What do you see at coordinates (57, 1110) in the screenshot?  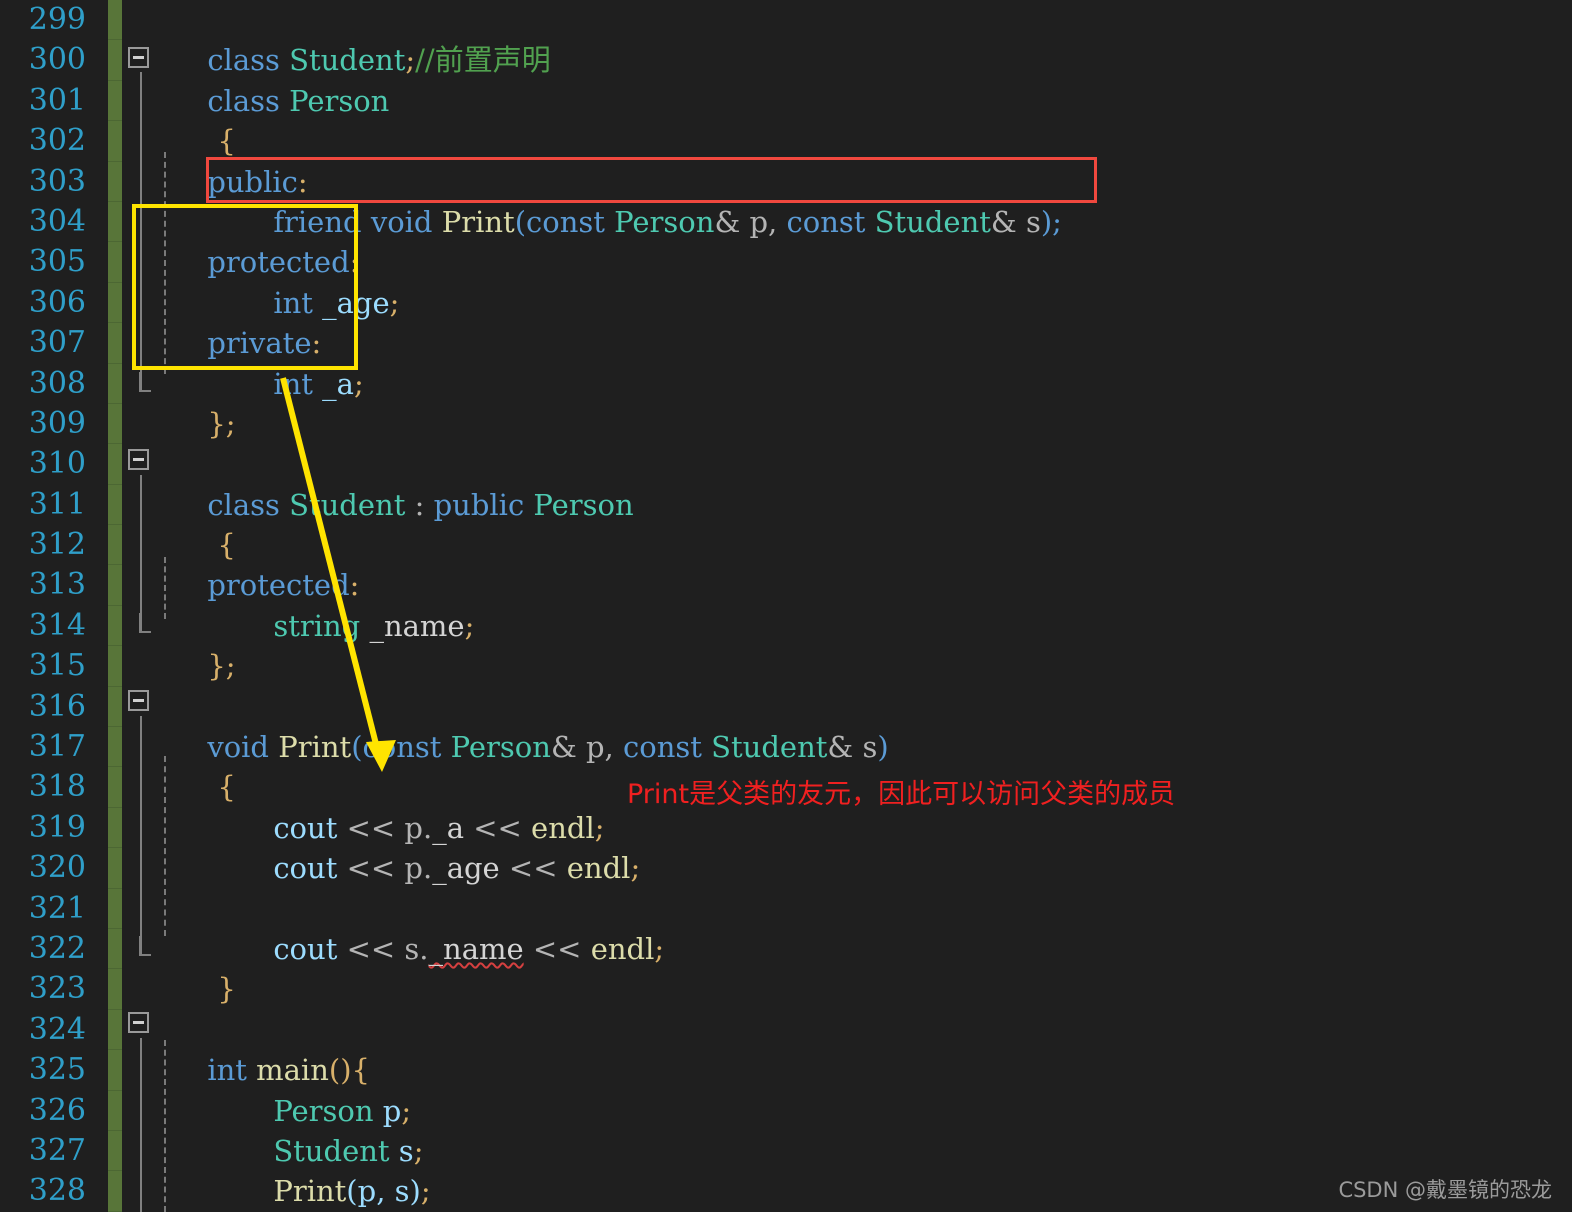 I see `line-number: 326` at bounding box center [57, 1110].